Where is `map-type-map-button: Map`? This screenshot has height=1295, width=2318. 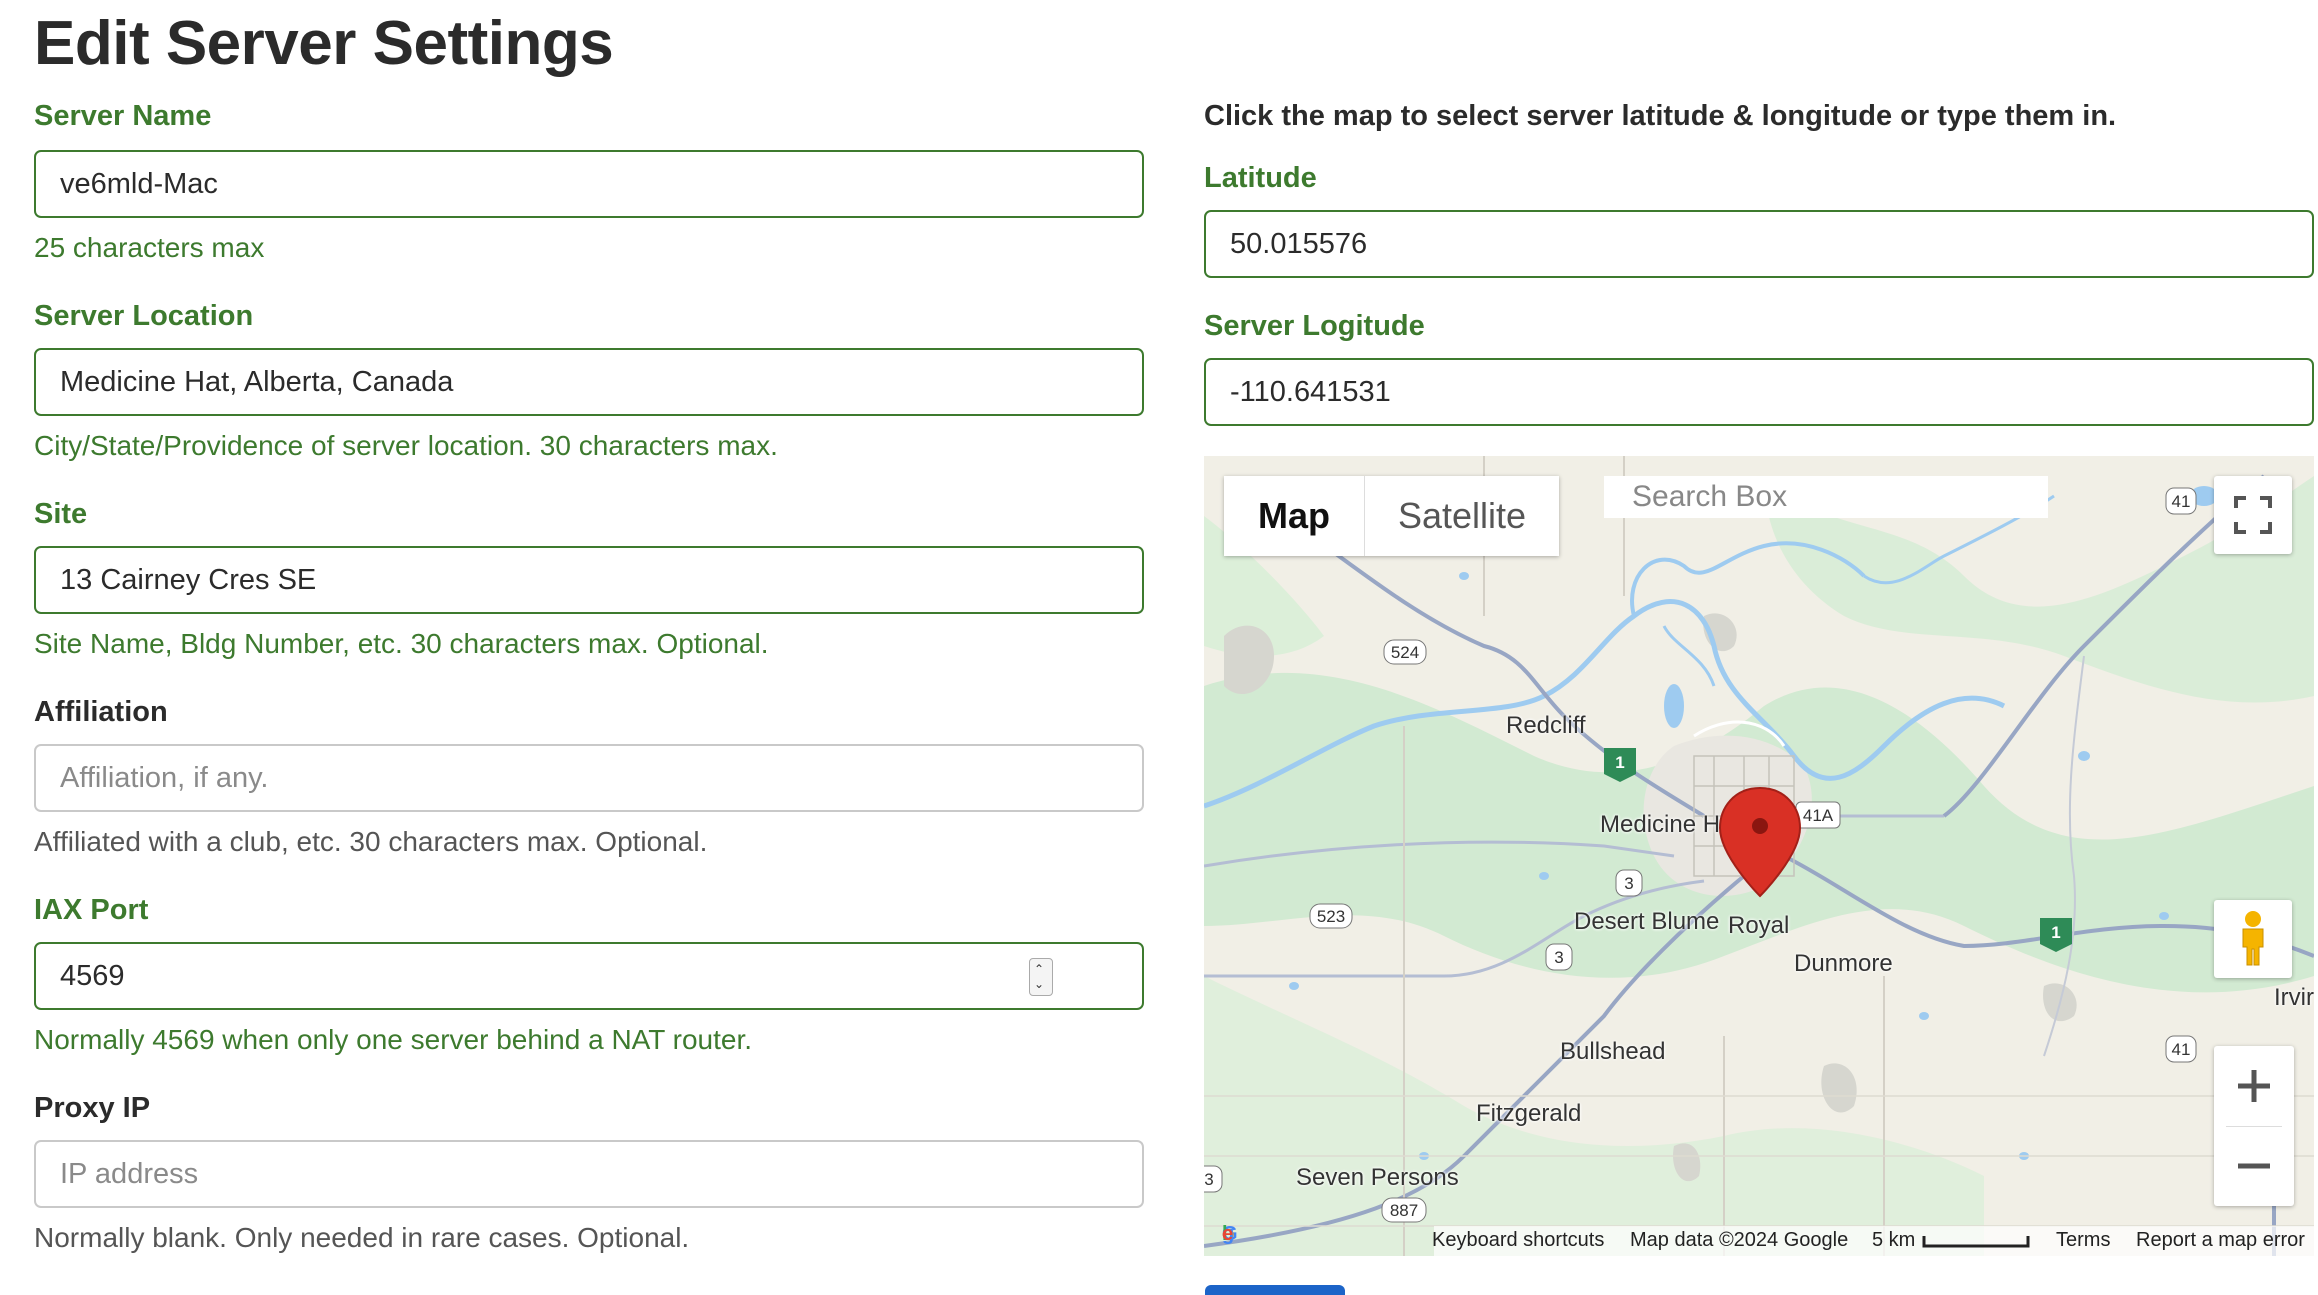
map-type-map-button: Map is located at coordinates (1294, 516).